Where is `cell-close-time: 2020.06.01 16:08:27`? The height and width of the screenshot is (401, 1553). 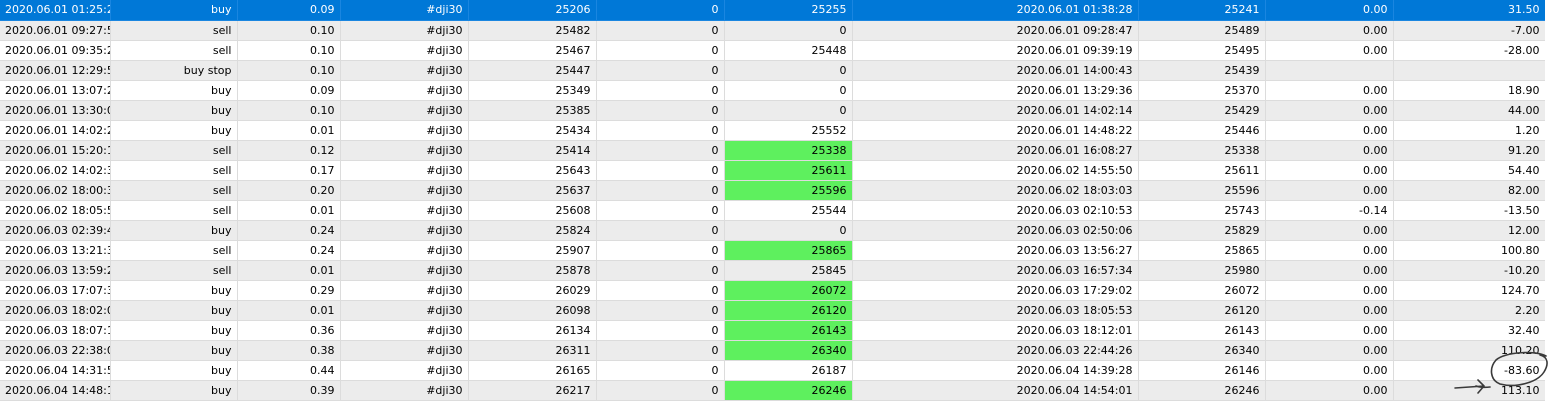 cell-close-time: 2020.06.01 16:08:27 is located at coordinates (995, 150).